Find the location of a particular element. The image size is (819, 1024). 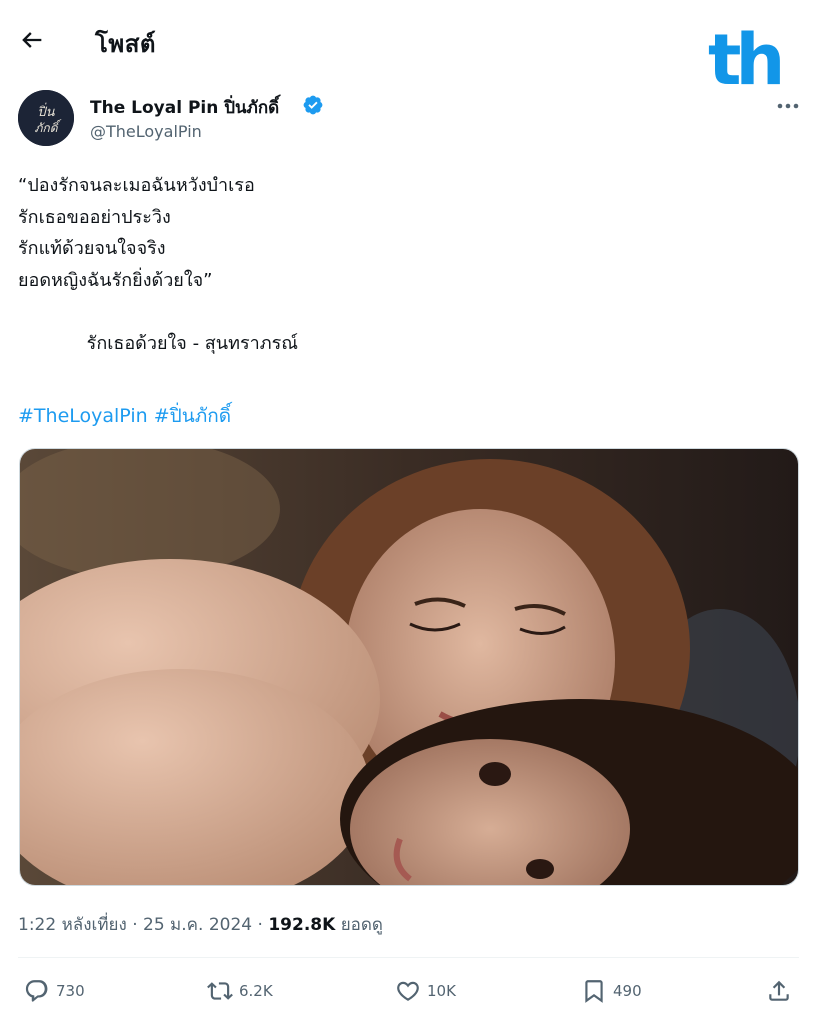

top-bar: โพสต์ th is located at coordinates (409, 44).